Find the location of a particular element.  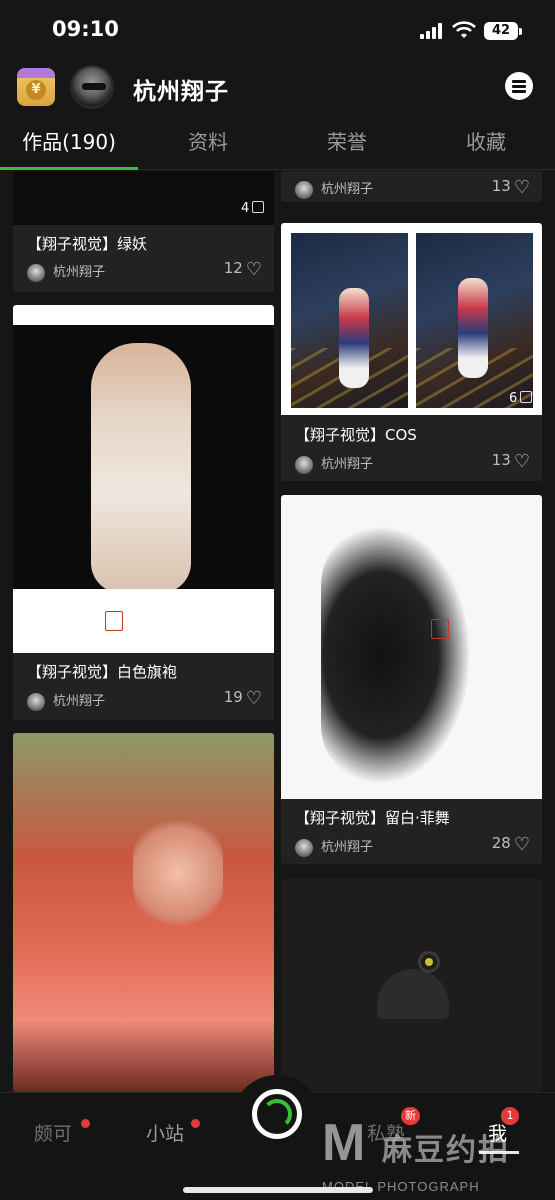

camera-button is located at coordinates (277, 1114).